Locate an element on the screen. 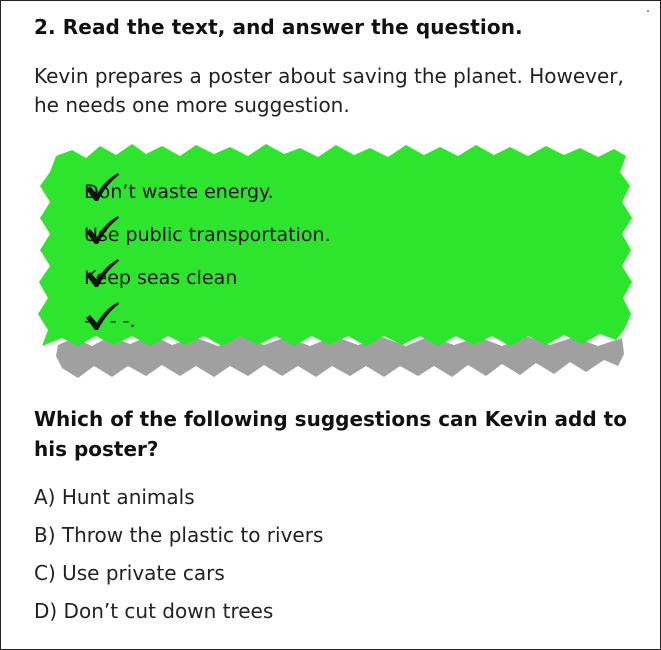 Image resolution: width=661 pixels, height=650 pixels. poster-item-label: Use public transportation. is located at coordinates (207, 234).